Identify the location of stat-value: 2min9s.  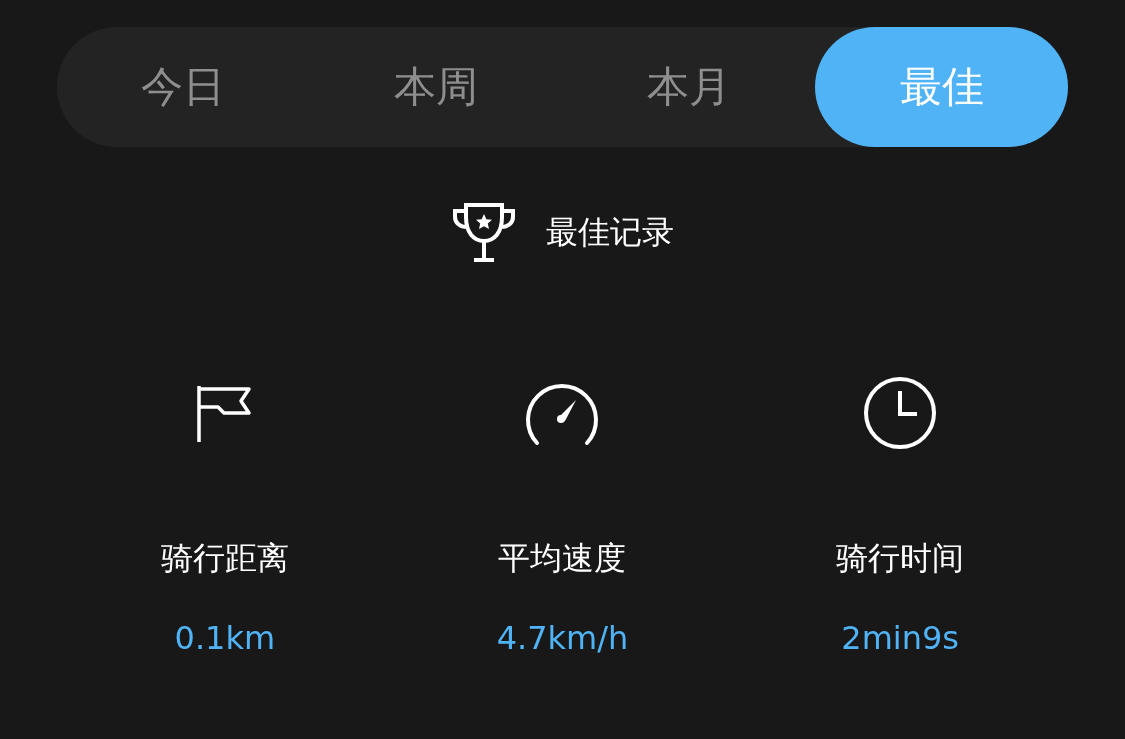
(900, 638).